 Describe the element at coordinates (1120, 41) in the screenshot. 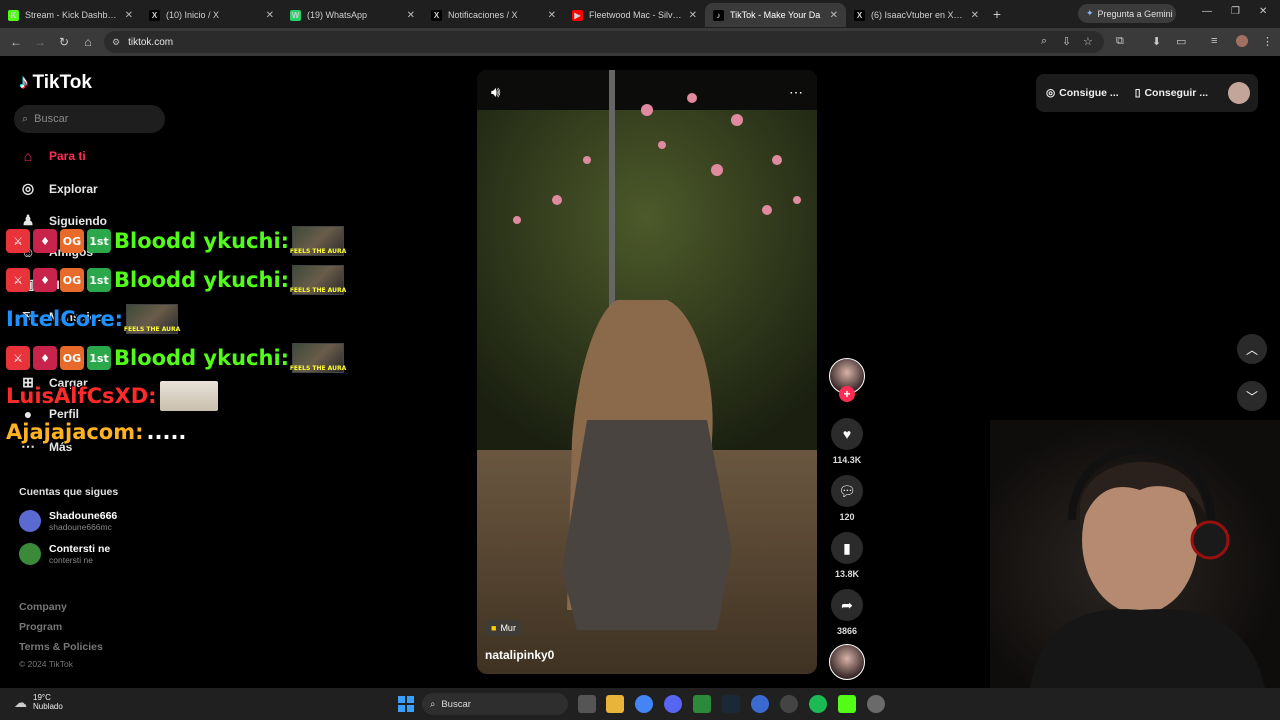

I see `extensions-icon: ⧉` at that location.